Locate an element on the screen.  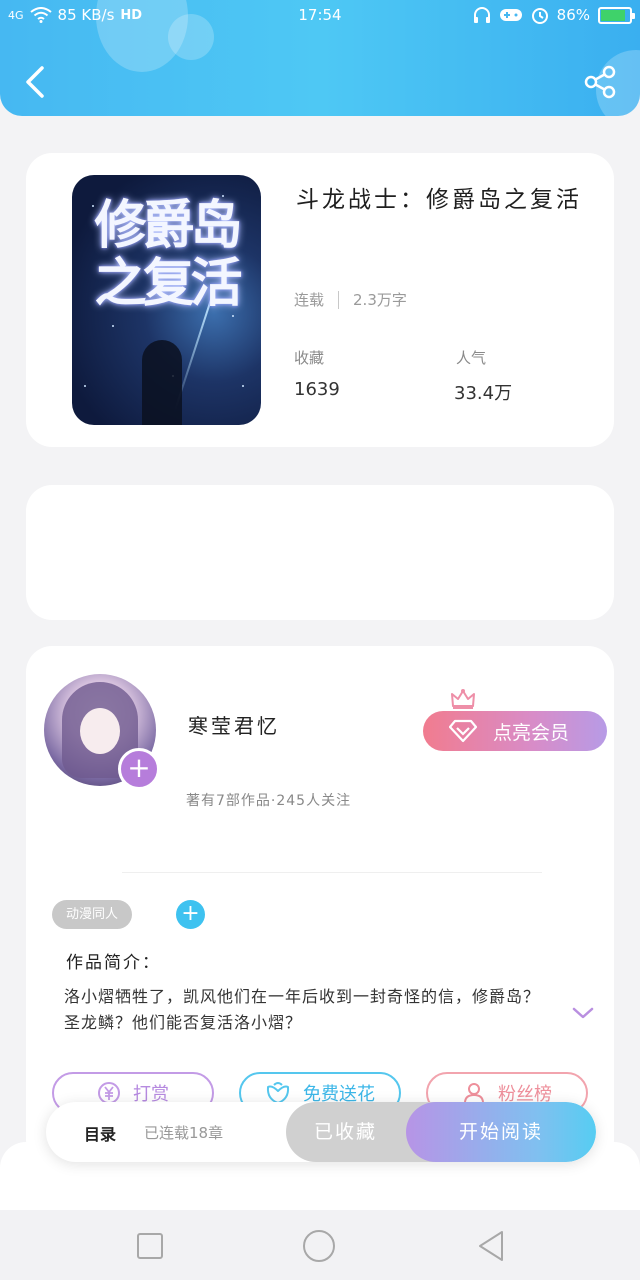
circle-icon is located at coordinates (319, 1246).